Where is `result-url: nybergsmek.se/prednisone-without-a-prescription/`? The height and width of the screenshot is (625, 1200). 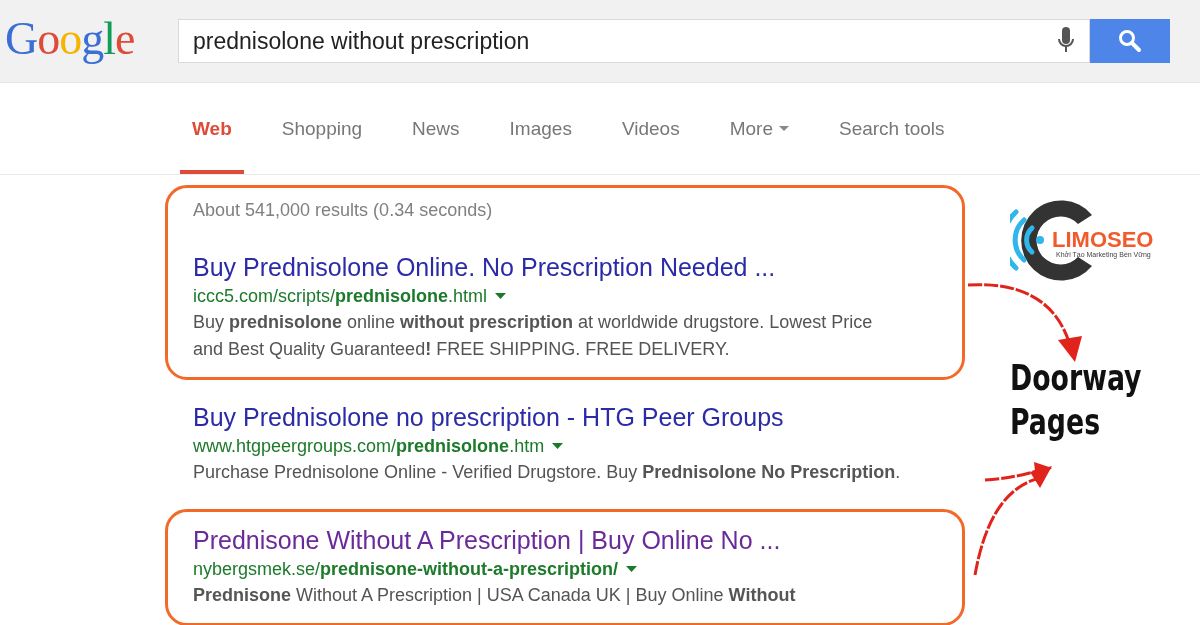
result-url: nybergsmek.se/prednisone-without-a-prescription/ is located at coordinates (406, 569).